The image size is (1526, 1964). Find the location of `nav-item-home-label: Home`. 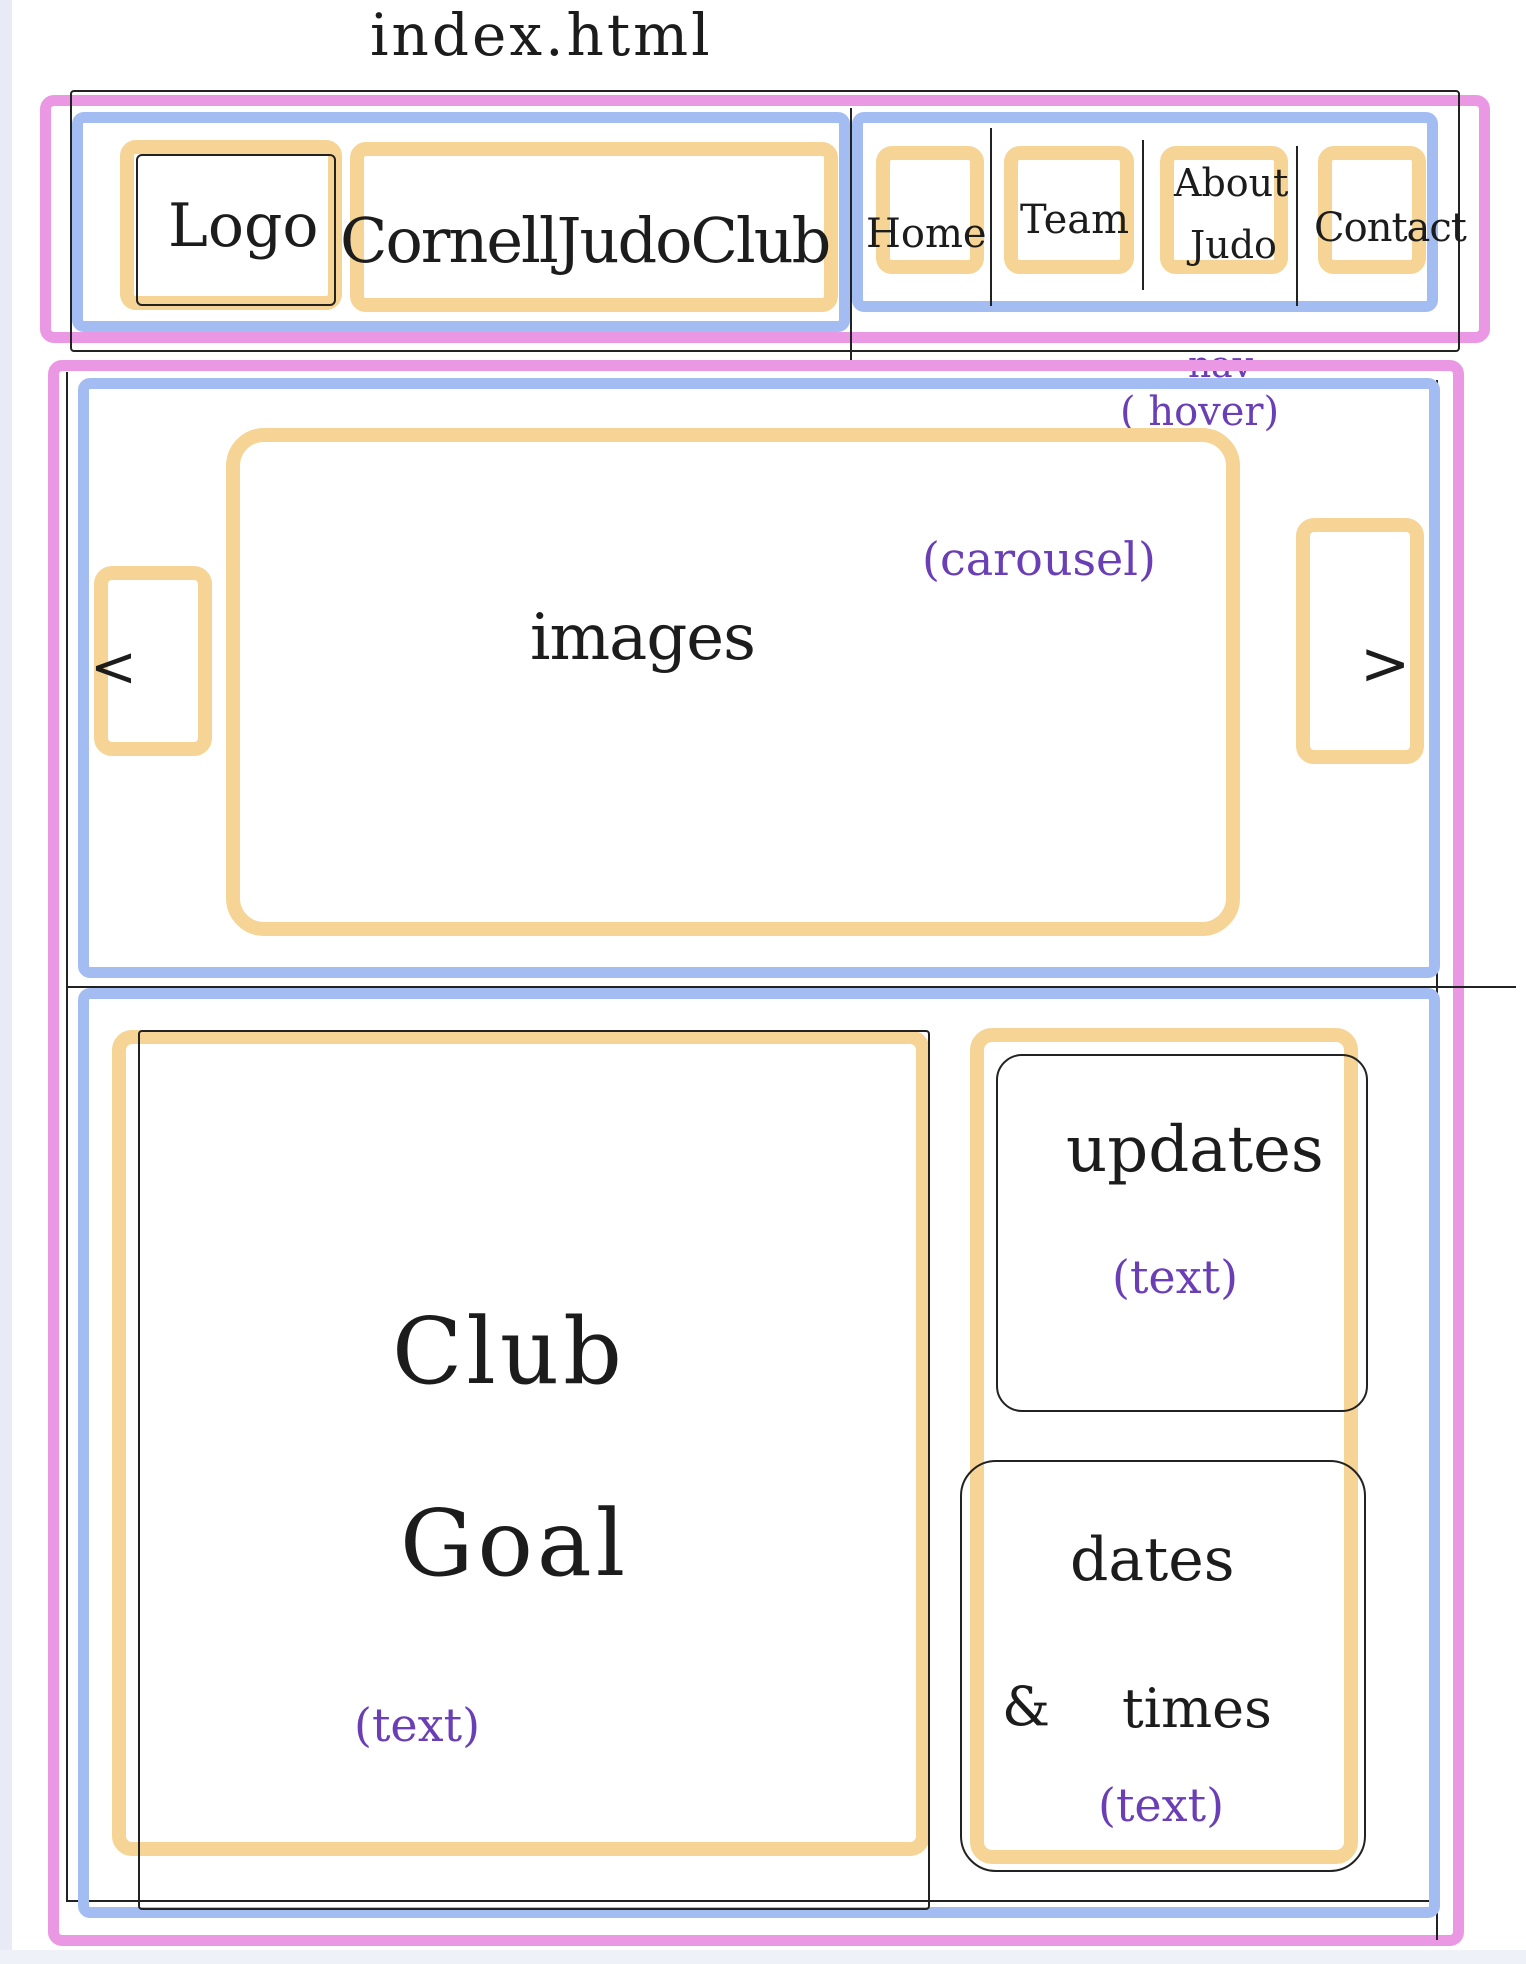

nav-item-home-label: Home is located at coordinates (926, 234).